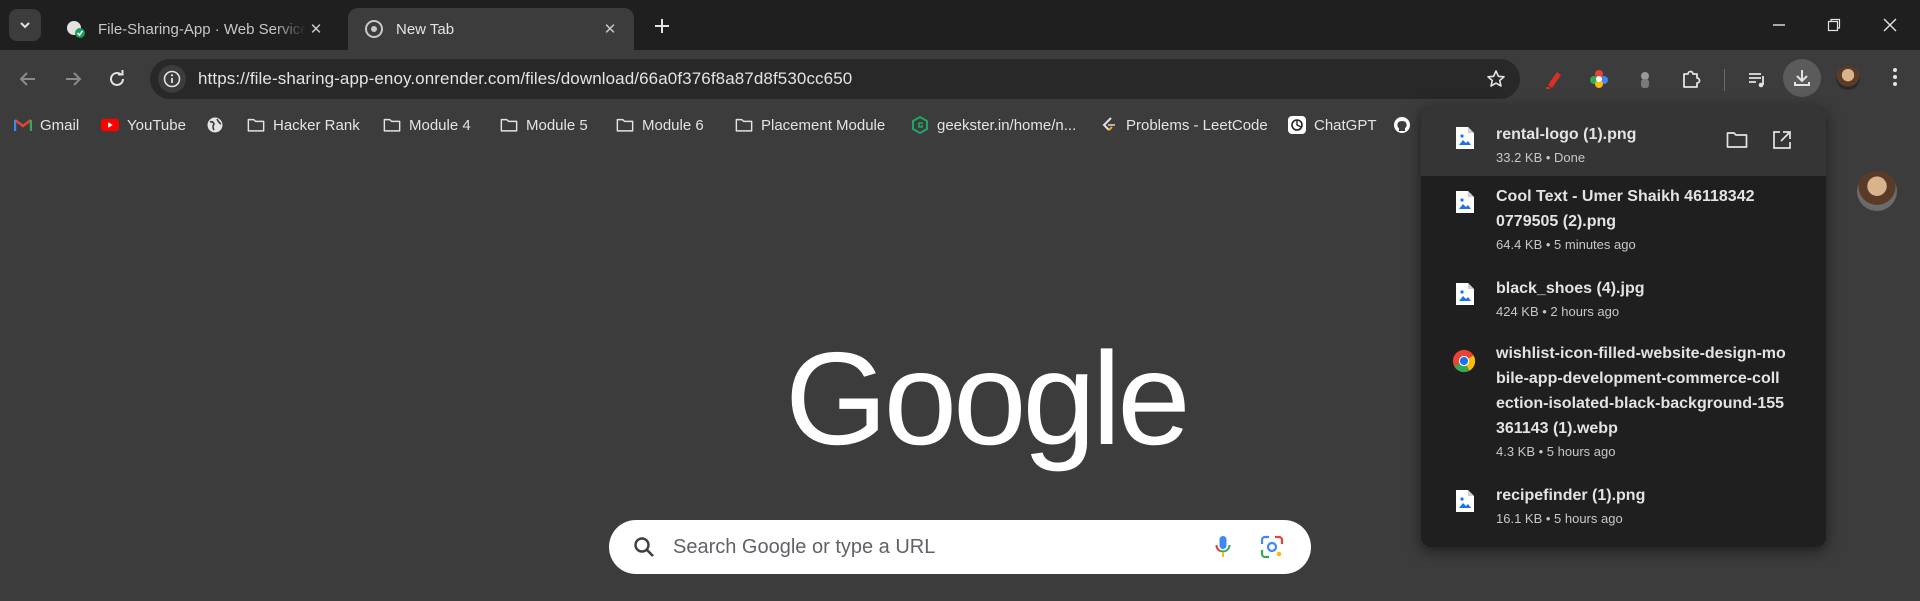 The width and height of the screenshot is (1920, 601). I want to click on tab-new-tab: New Tab ✕, so click(491, 29).